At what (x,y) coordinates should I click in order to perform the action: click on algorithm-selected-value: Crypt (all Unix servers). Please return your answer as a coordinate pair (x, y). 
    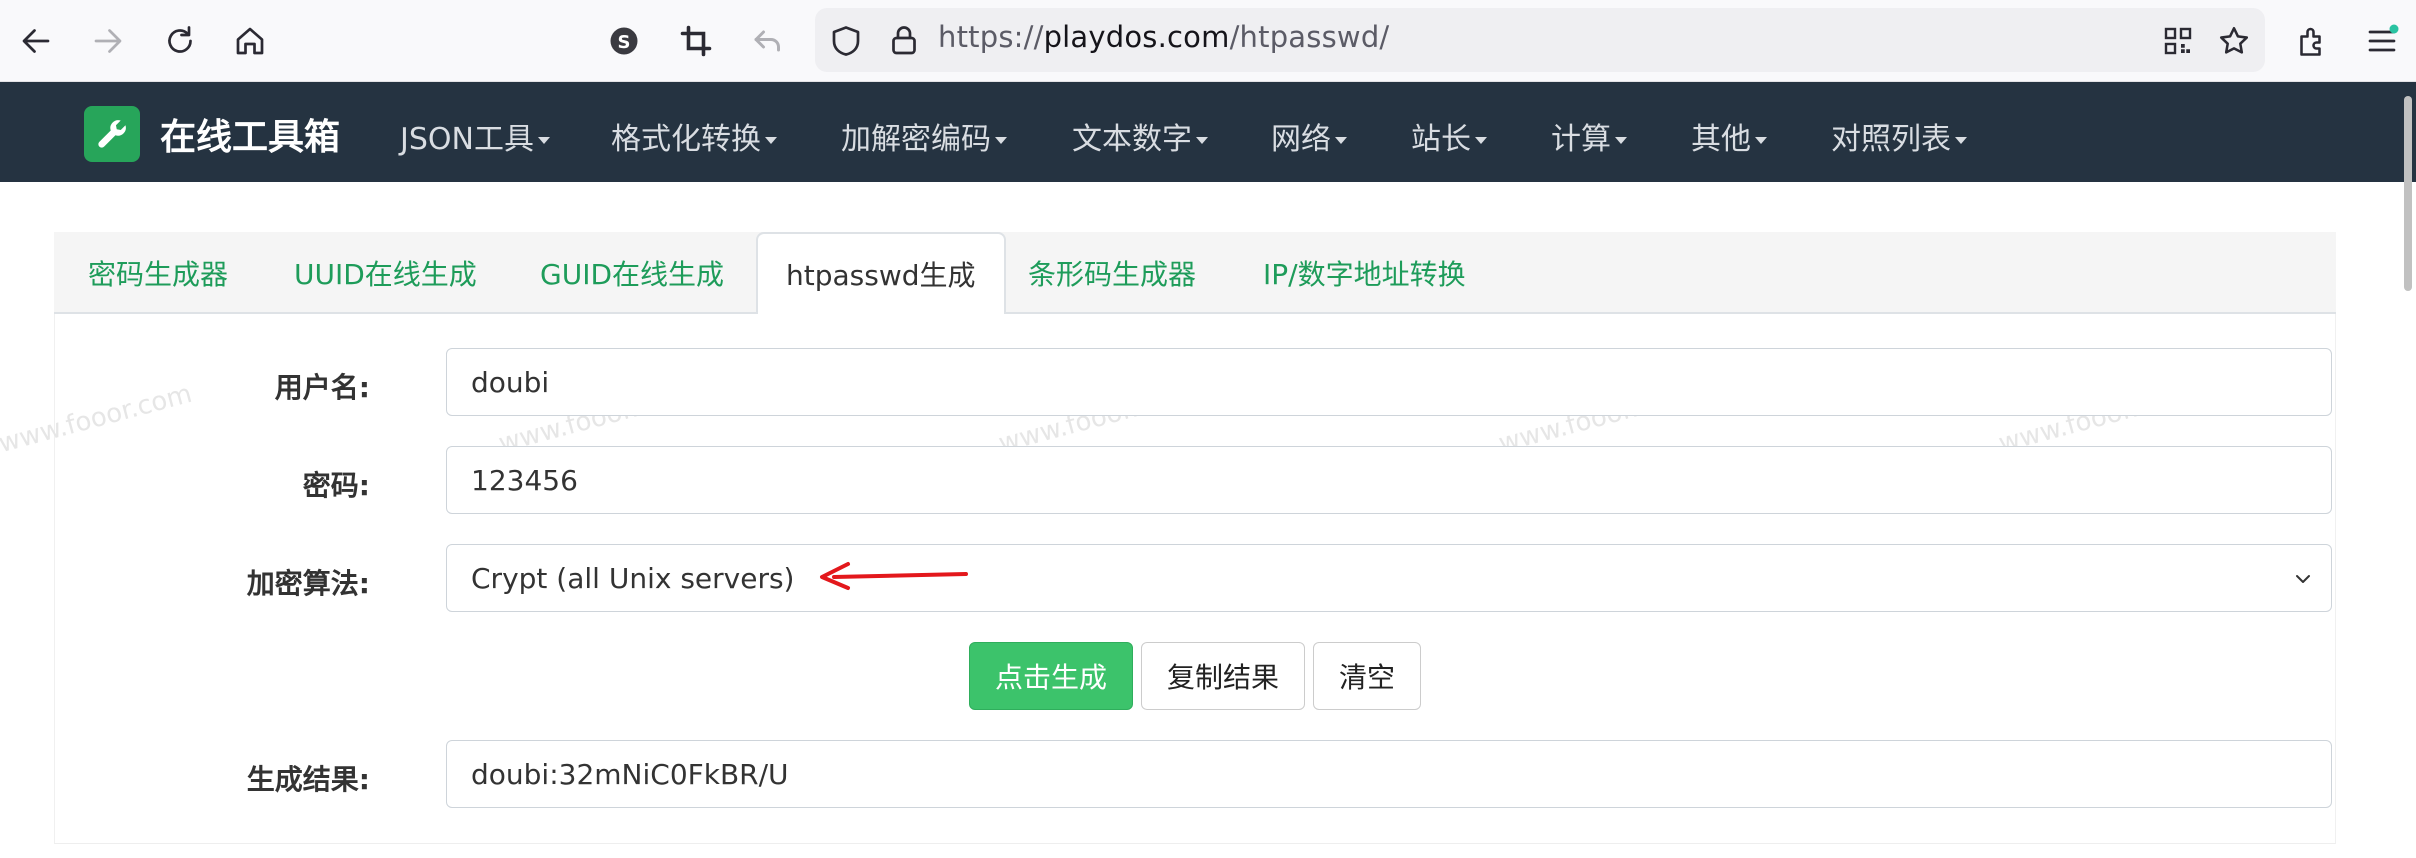
    Looking at the image, I should click on (633, 578).